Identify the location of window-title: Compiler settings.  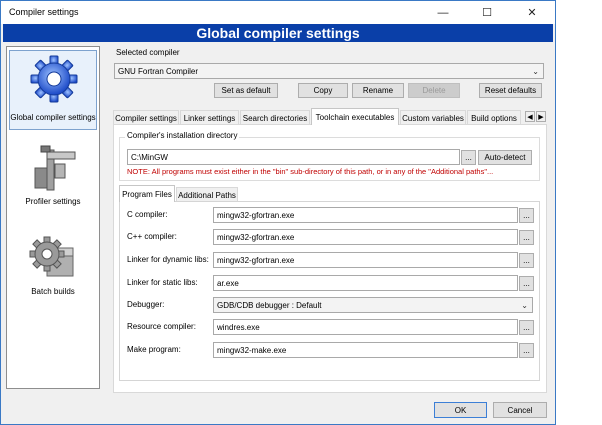
(44, 12).